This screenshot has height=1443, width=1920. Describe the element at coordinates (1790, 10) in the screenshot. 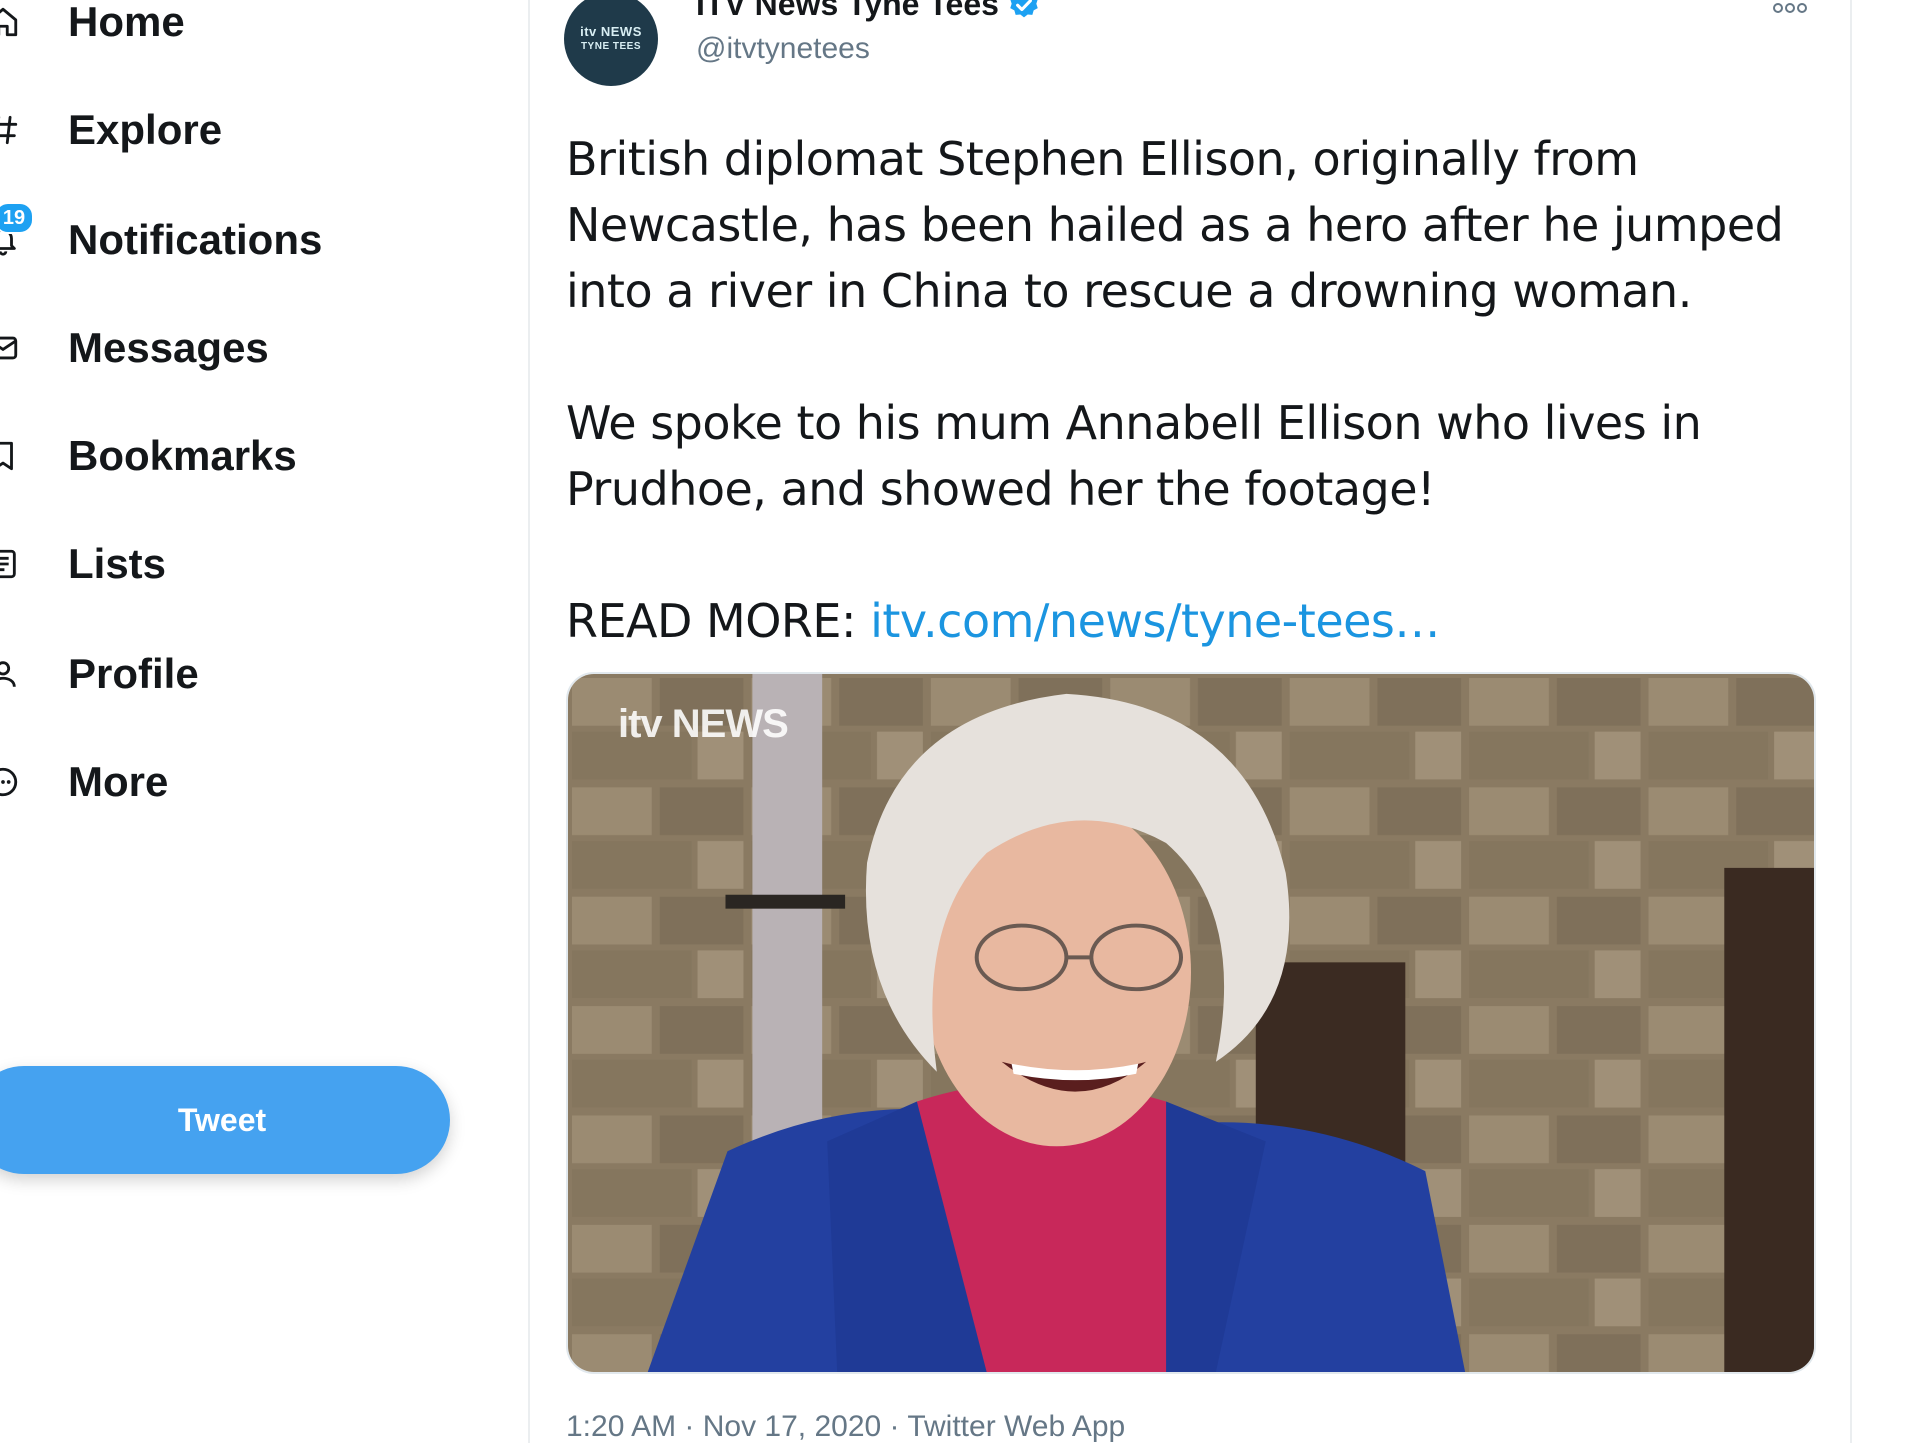

I see `more-options-icon` at that location.